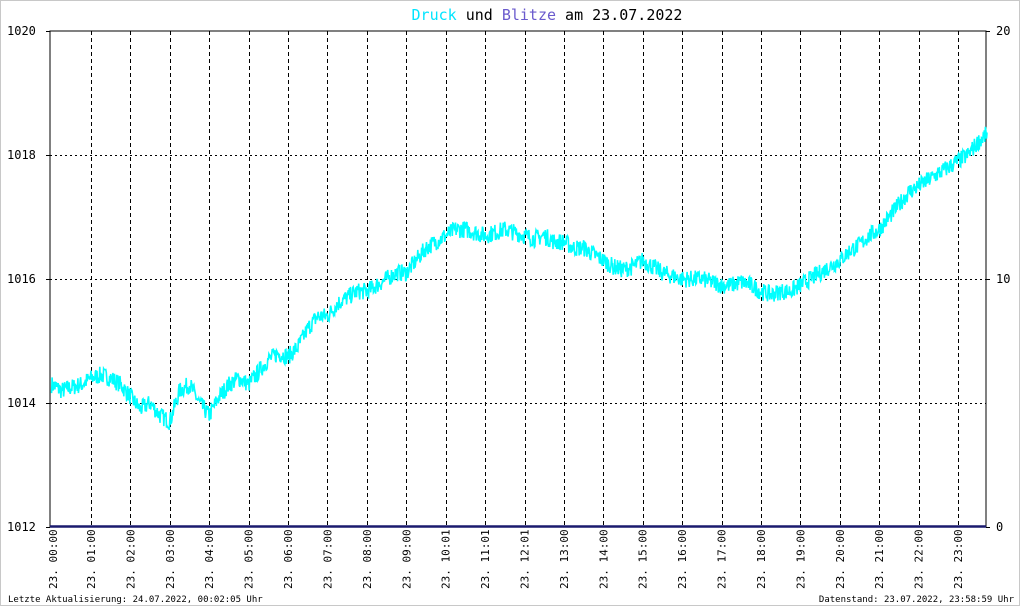 The image size is (1020, 606). Describe the element at coordinates (21, 527) in the screenshot. I see `y-left-tick-label: 1012` at that location.